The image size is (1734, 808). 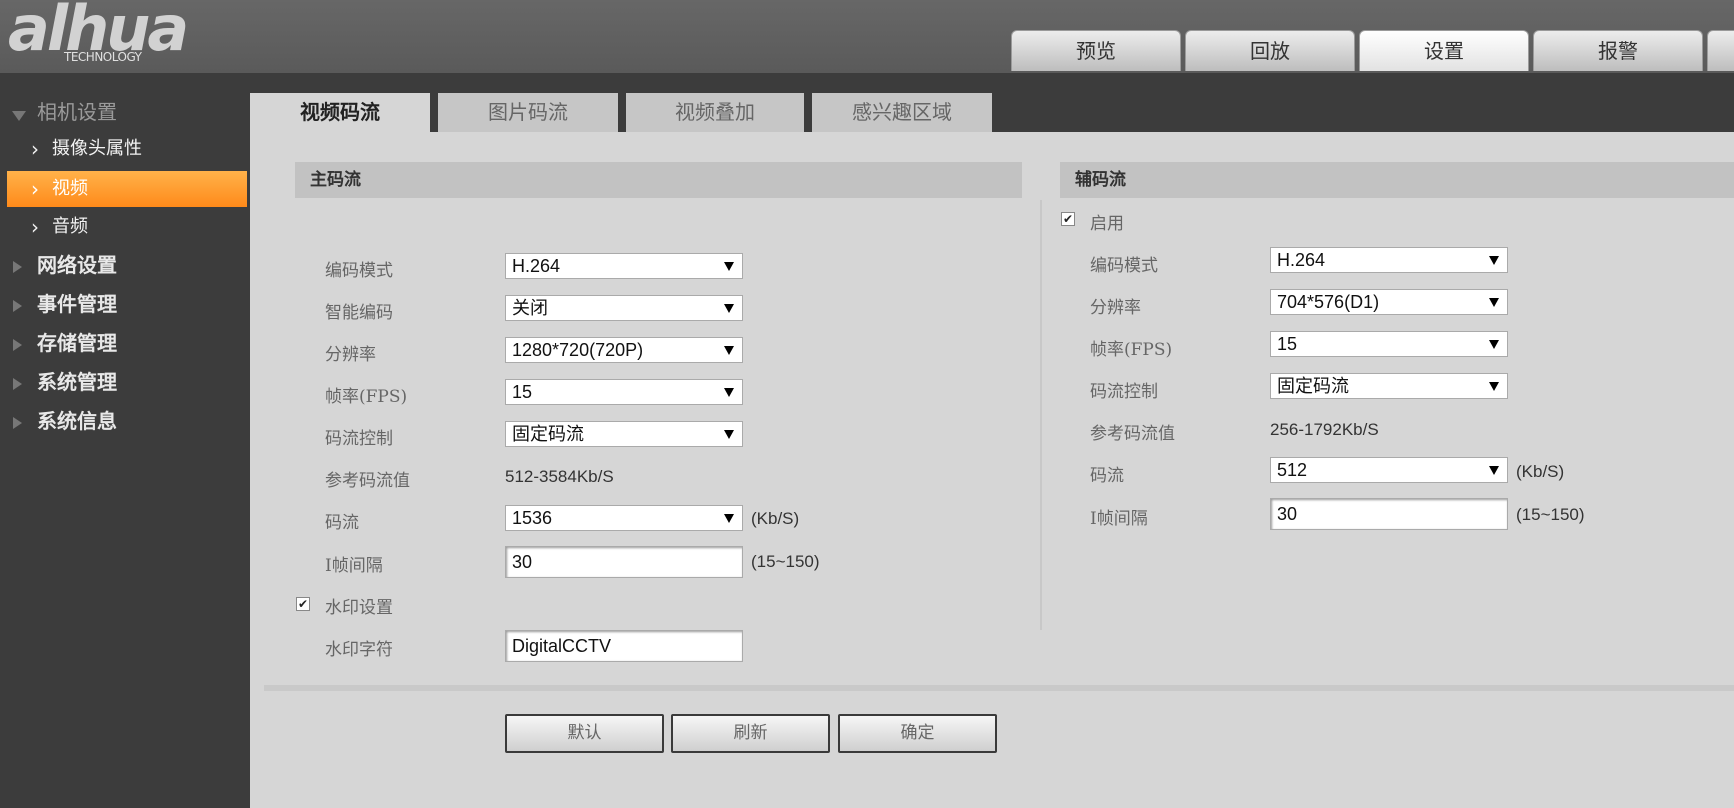 What do you see at coordinates (77, 343) in the screenshot?
I see `sidebar-group-label: 存储管理` at bounding box center [77, 343].